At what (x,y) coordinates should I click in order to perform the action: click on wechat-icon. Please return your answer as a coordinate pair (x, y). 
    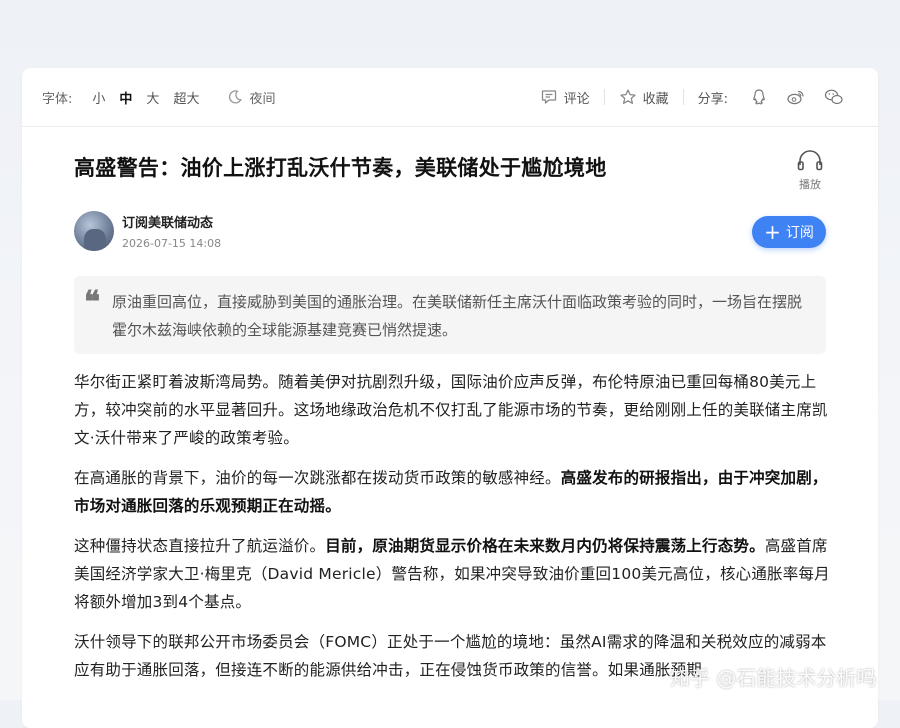
    Looking at the image, I should click on (833, 97).